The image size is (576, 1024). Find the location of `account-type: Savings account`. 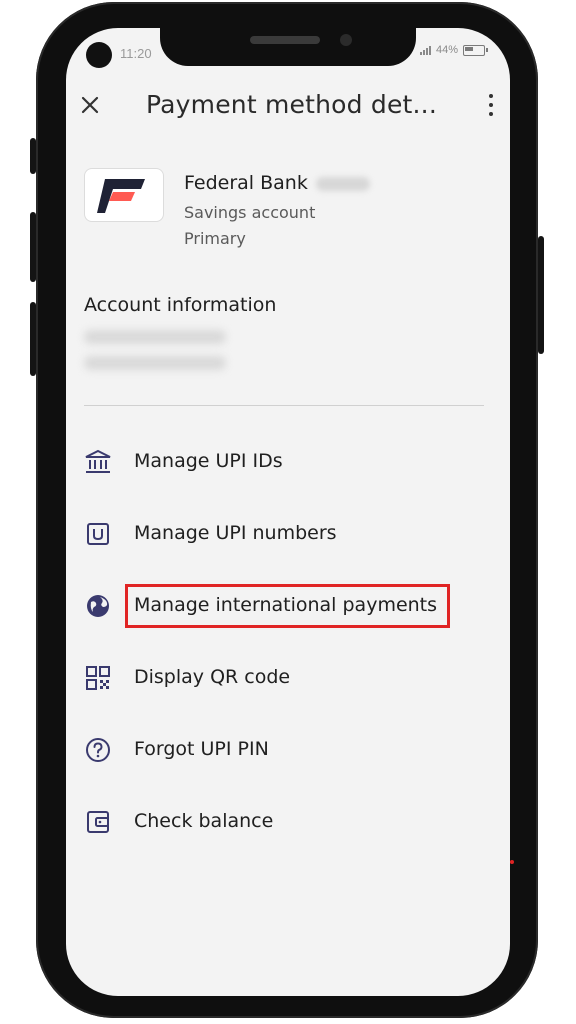

account-type: Savings account is located at coordinates (250, 212).